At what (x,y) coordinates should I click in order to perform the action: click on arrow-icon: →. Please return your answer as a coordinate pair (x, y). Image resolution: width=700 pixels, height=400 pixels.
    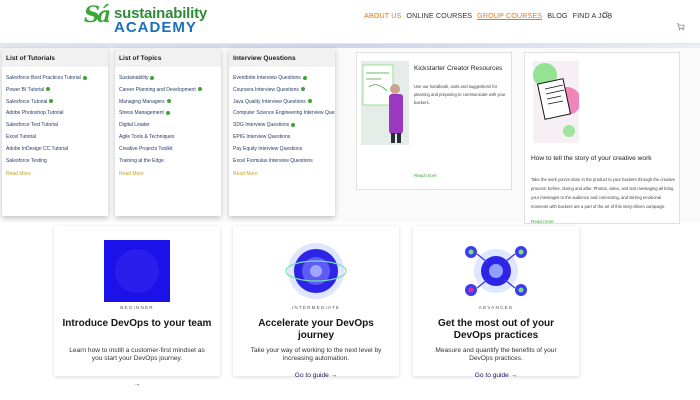
    Looking at the image, I should click on (137, 384).